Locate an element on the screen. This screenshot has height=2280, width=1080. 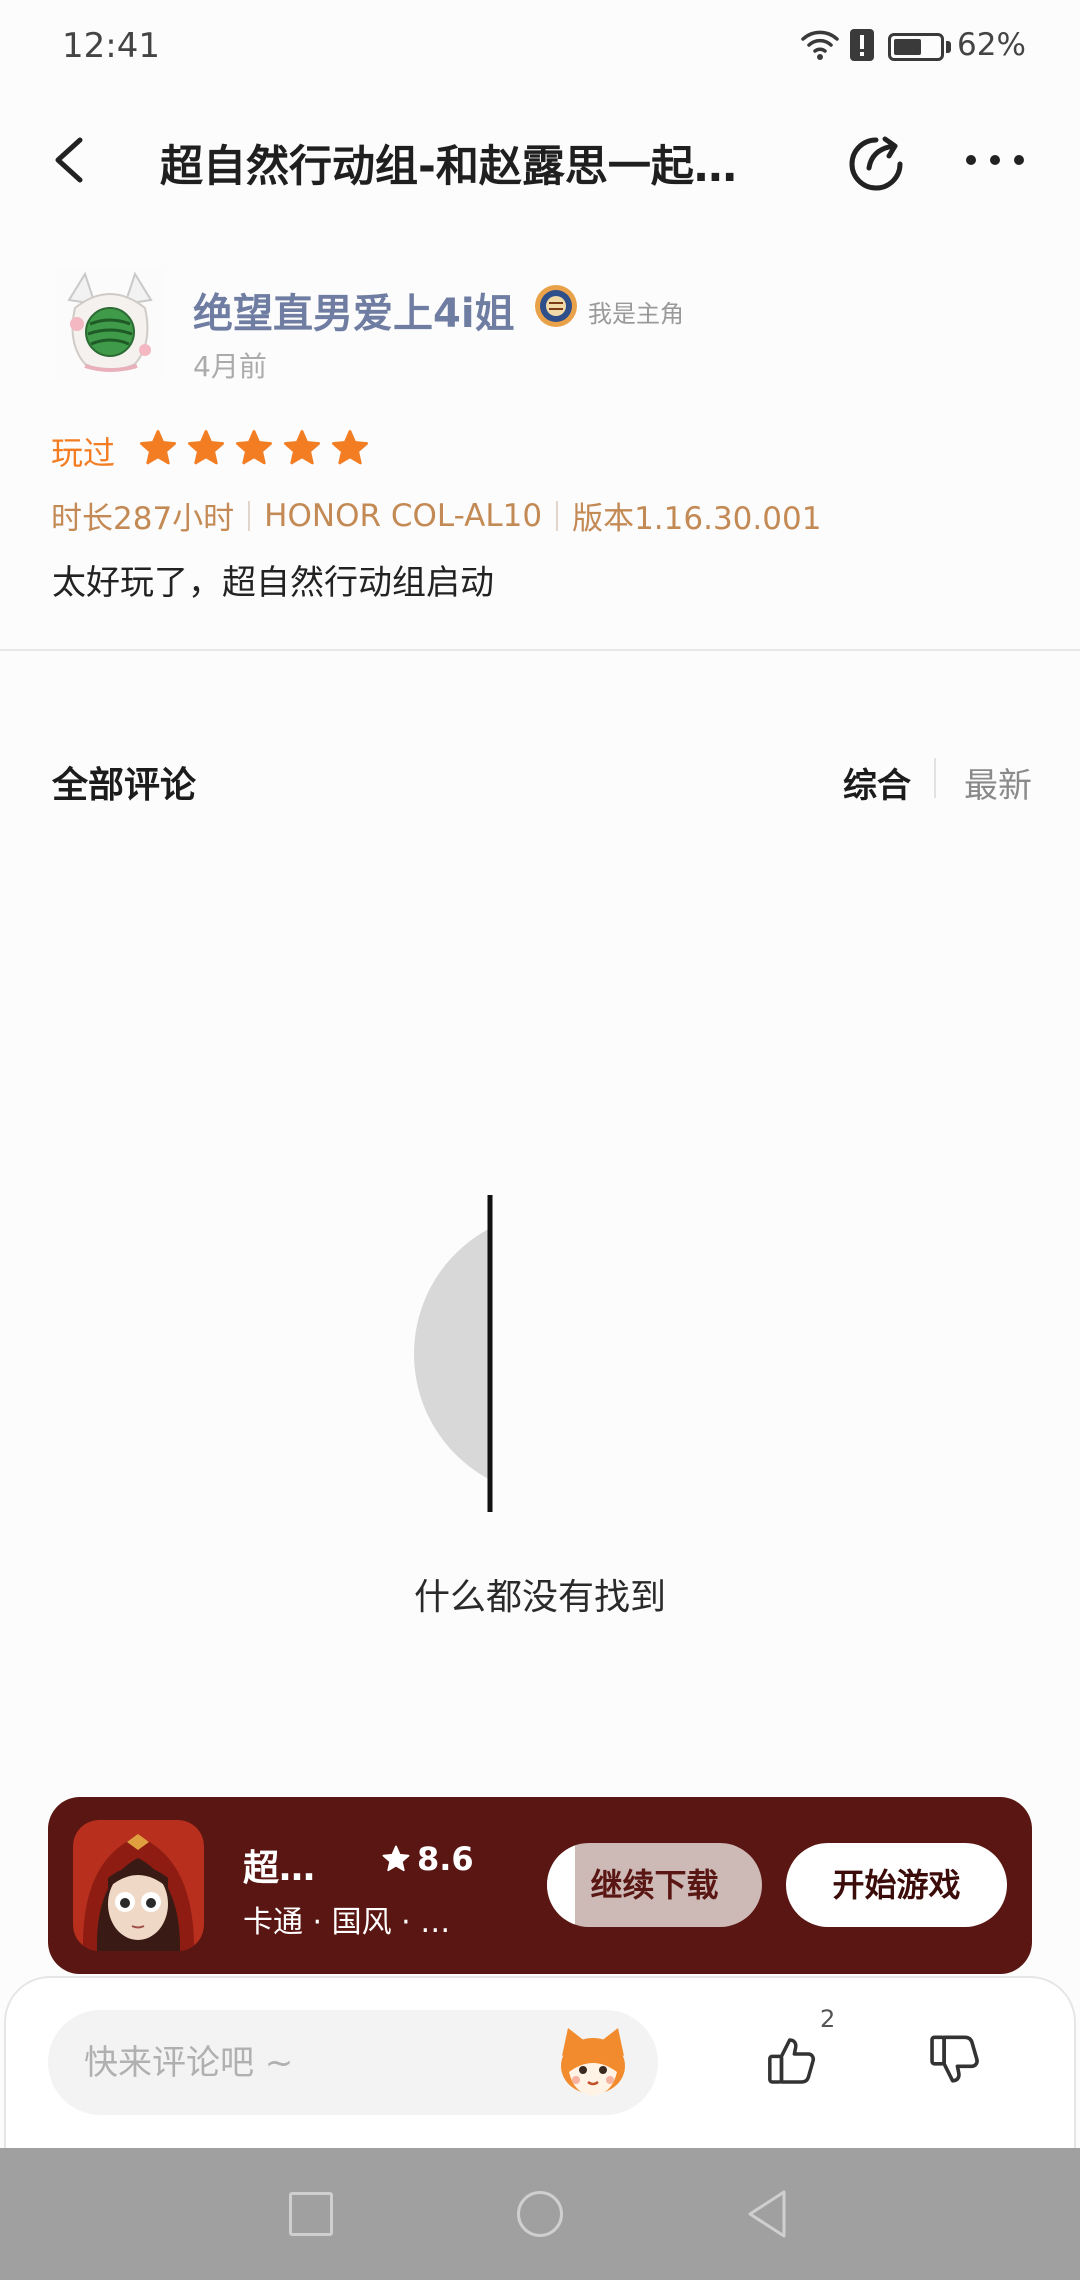
battery-level-fill is located at coordinates (908, 47).